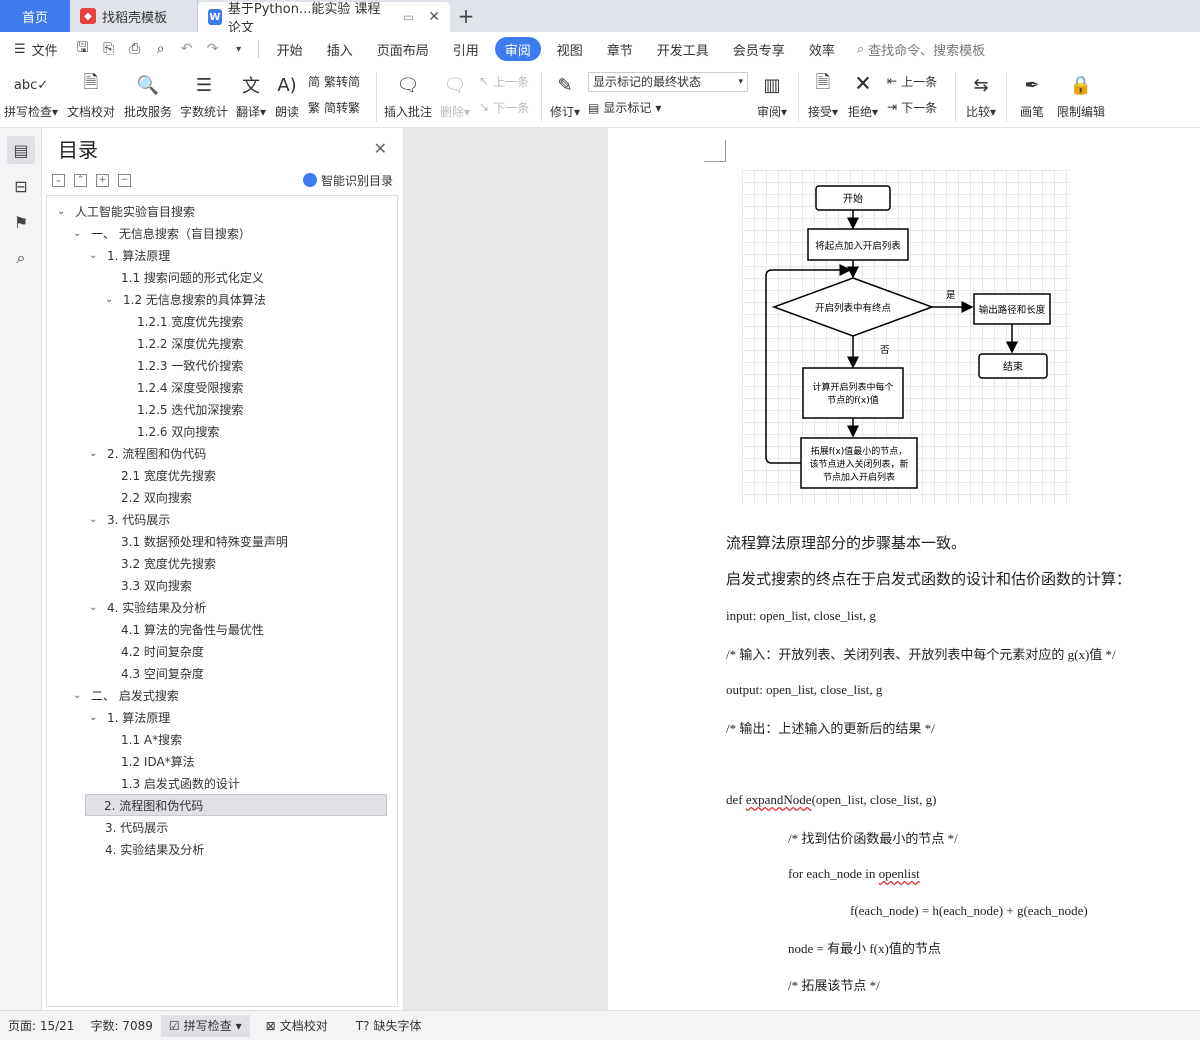 The width and height of the screenshot is (1200, 1040). Describe the element at coordinates (236, 805) in the screenshot. I see `toc-item: 2. 流程图和伪代码` at that location.